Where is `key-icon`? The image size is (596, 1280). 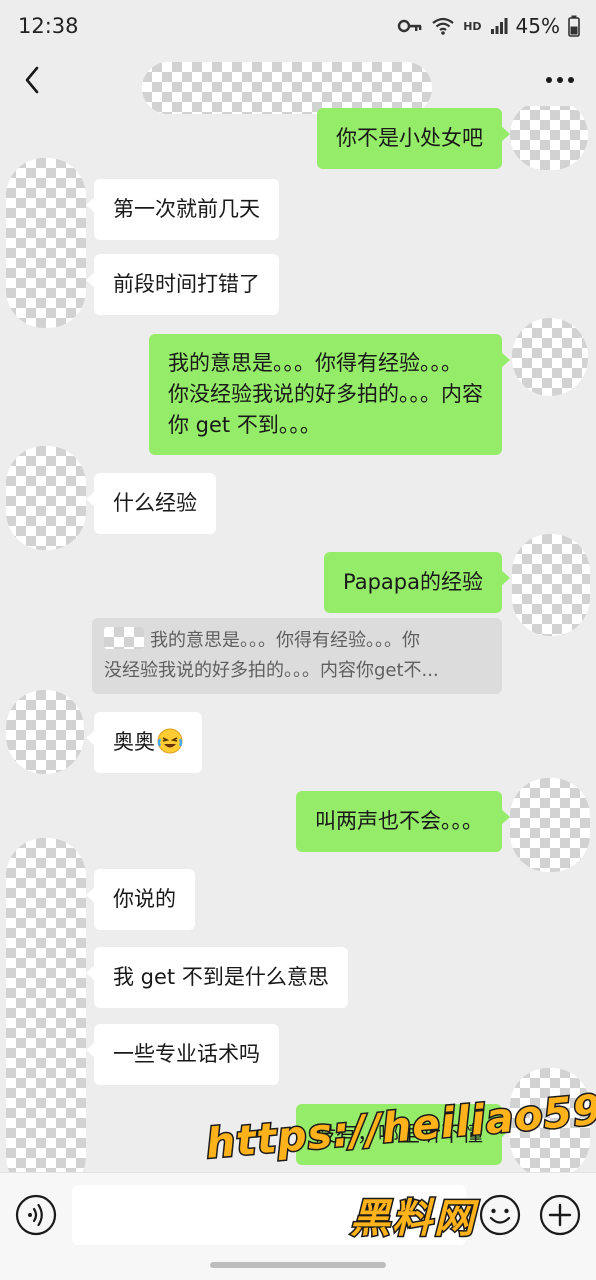 key-icon is located at coordinates (410, 26).